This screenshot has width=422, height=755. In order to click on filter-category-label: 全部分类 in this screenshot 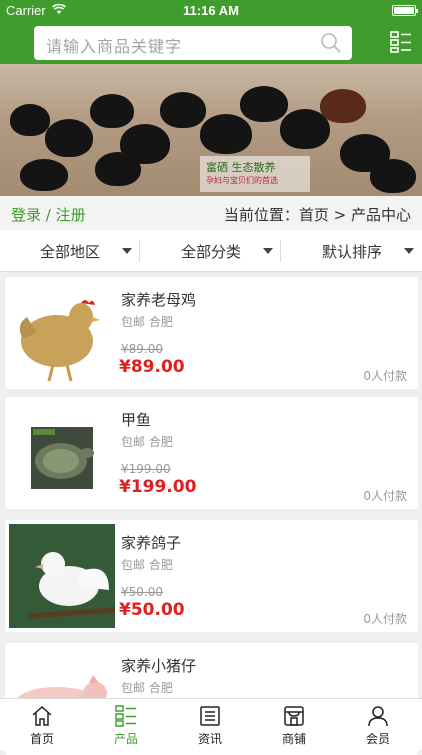, I will do `click(211, 252)`.